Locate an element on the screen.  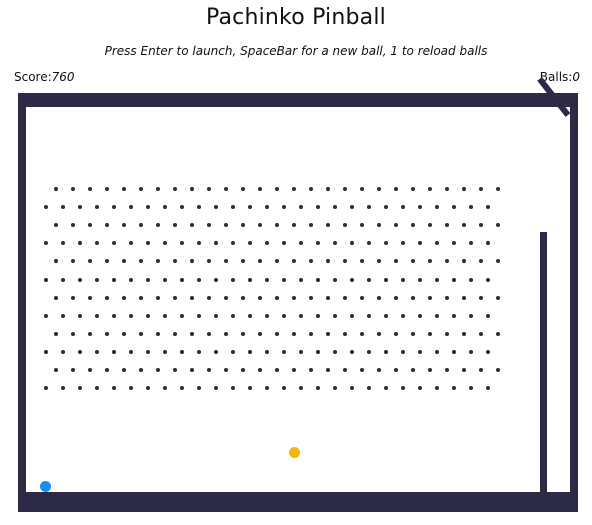
active-ball is located at coordinates (294, 452).